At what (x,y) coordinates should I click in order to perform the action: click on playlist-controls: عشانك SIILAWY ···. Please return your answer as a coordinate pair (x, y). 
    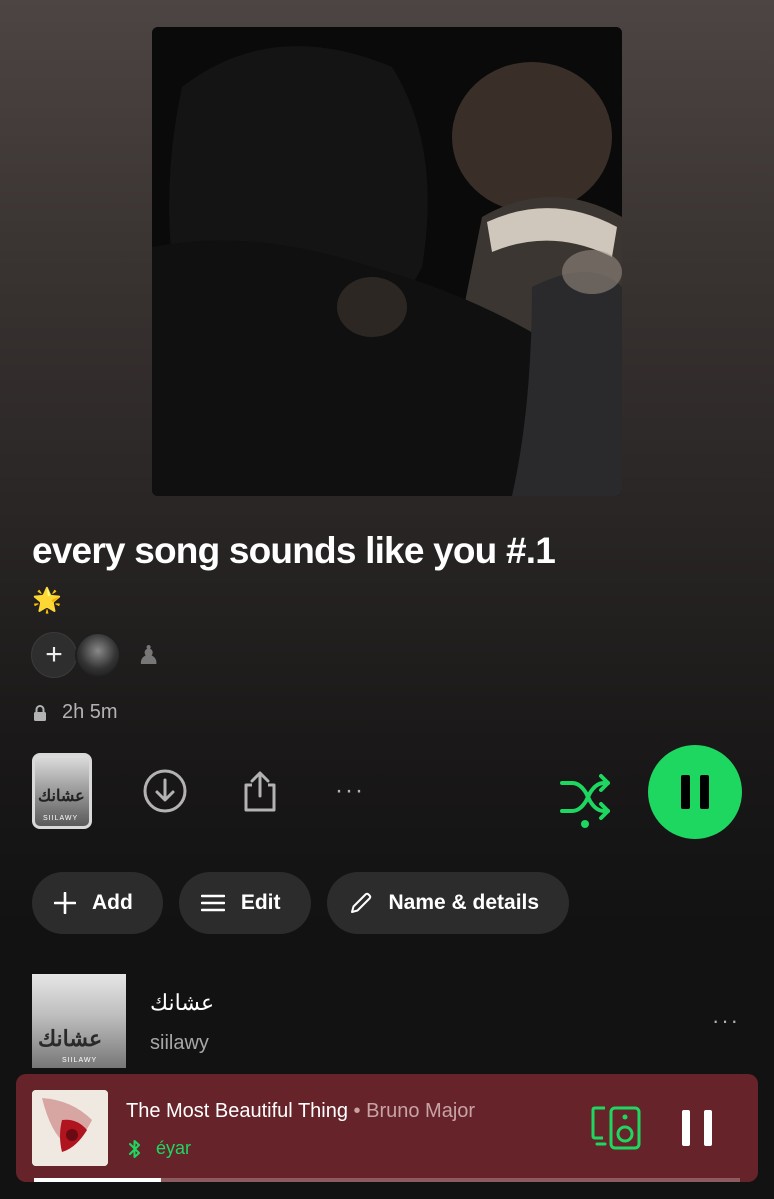
    Looking at the image, I should click on (387, 795).